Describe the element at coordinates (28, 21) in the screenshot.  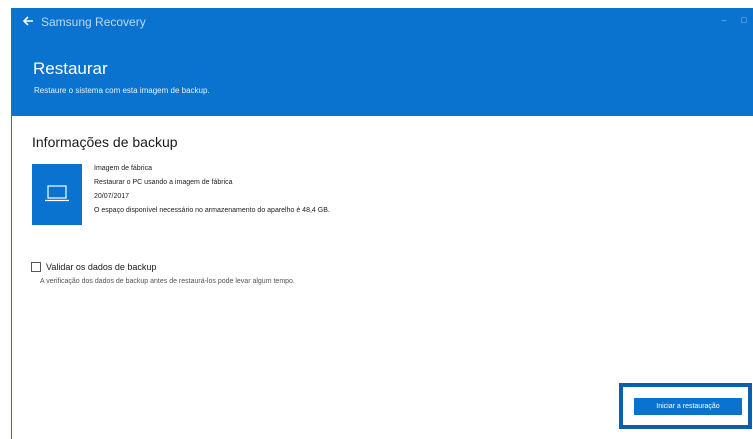
I see `back-arrow-icon` at that location.